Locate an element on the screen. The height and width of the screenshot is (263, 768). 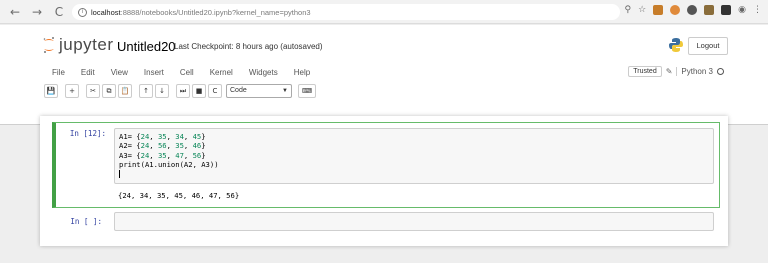
forward-icon: → is located at coordinates (37, 12).